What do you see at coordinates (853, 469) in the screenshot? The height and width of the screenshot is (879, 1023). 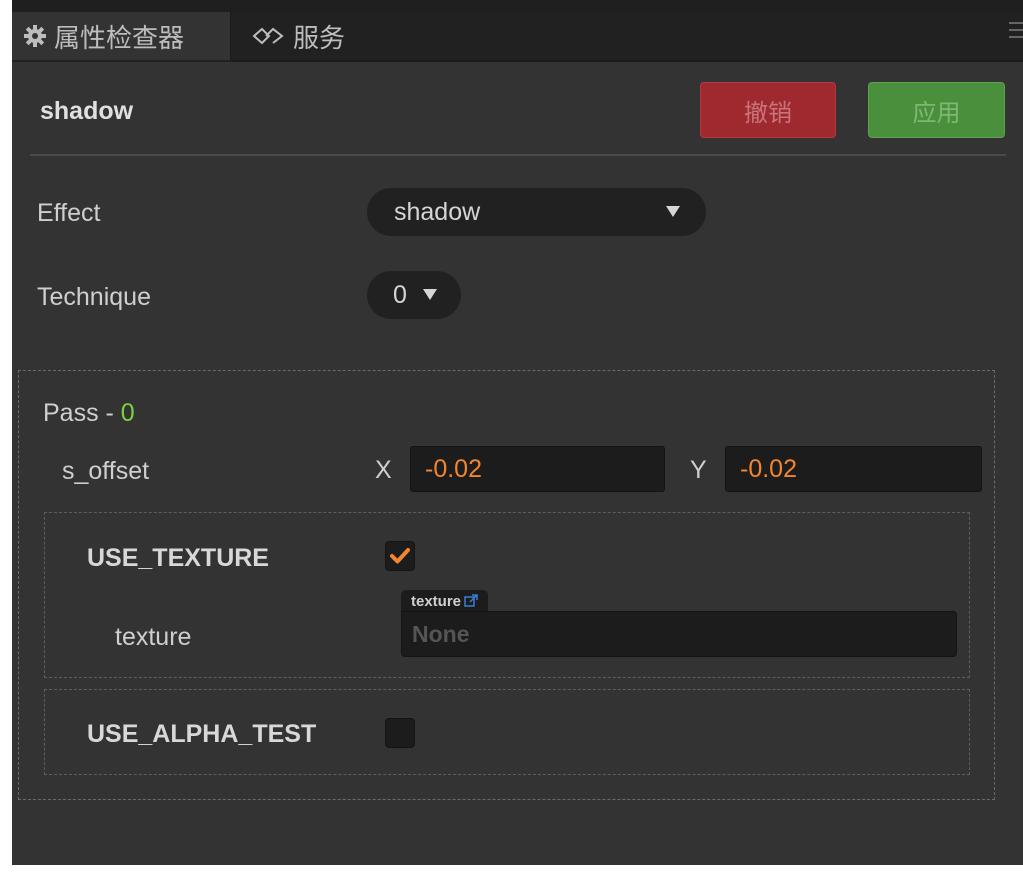 I see `s-offset-y-input: -0.02` at bounding box center [853, 469].